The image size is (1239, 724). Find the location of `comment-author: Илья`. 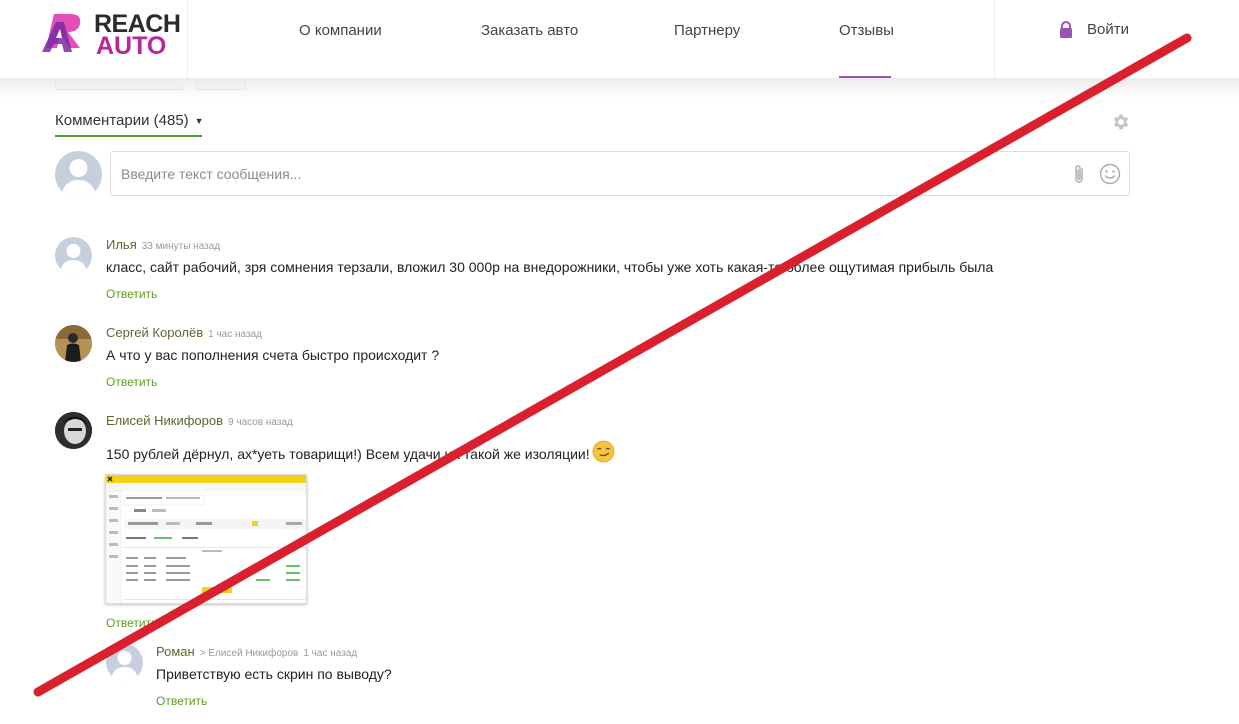

comment-author: Илья is located at coordinates (121, 244).